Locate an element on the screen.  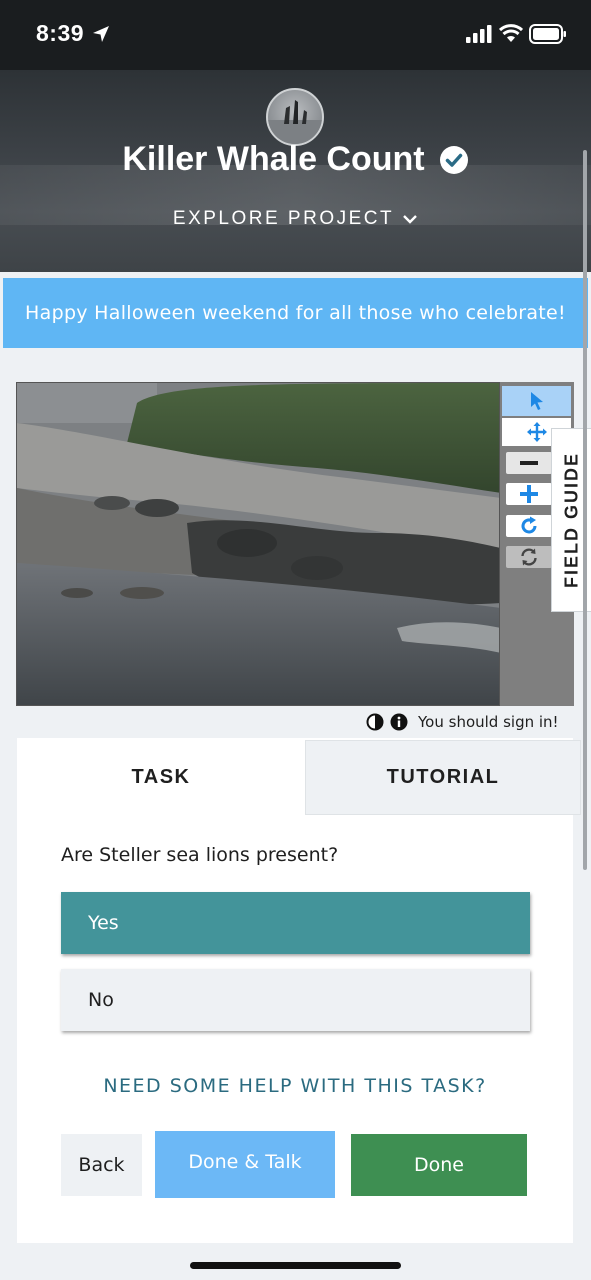
back-button-label: Back is located at coordinates (101, 1165).